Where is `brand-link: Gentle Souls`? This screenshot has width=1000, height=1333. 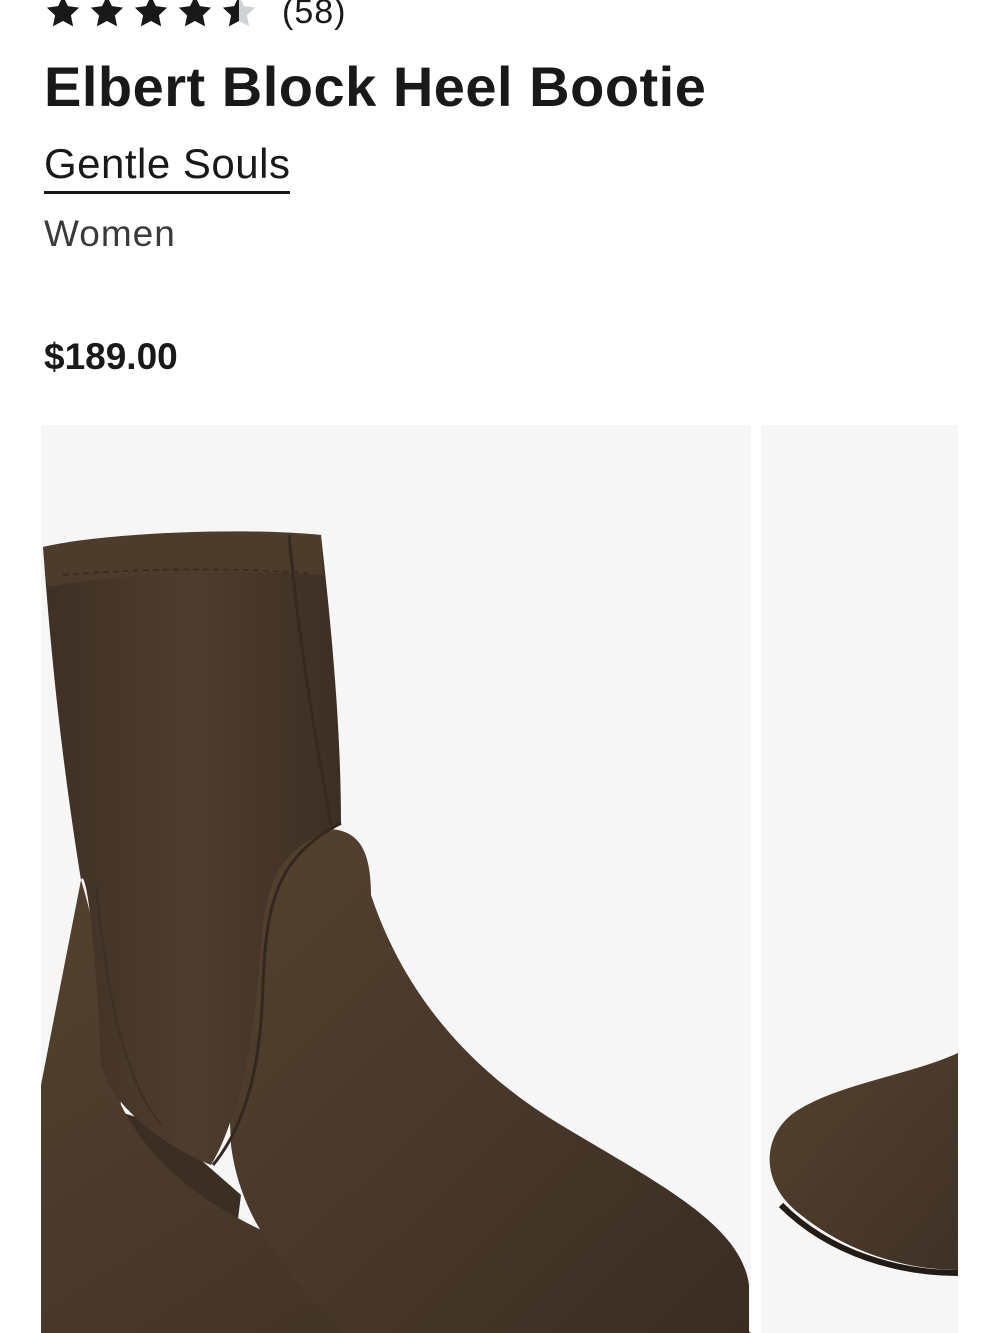
brand-link: Gentle Souls is located at coordinates (167, 167).